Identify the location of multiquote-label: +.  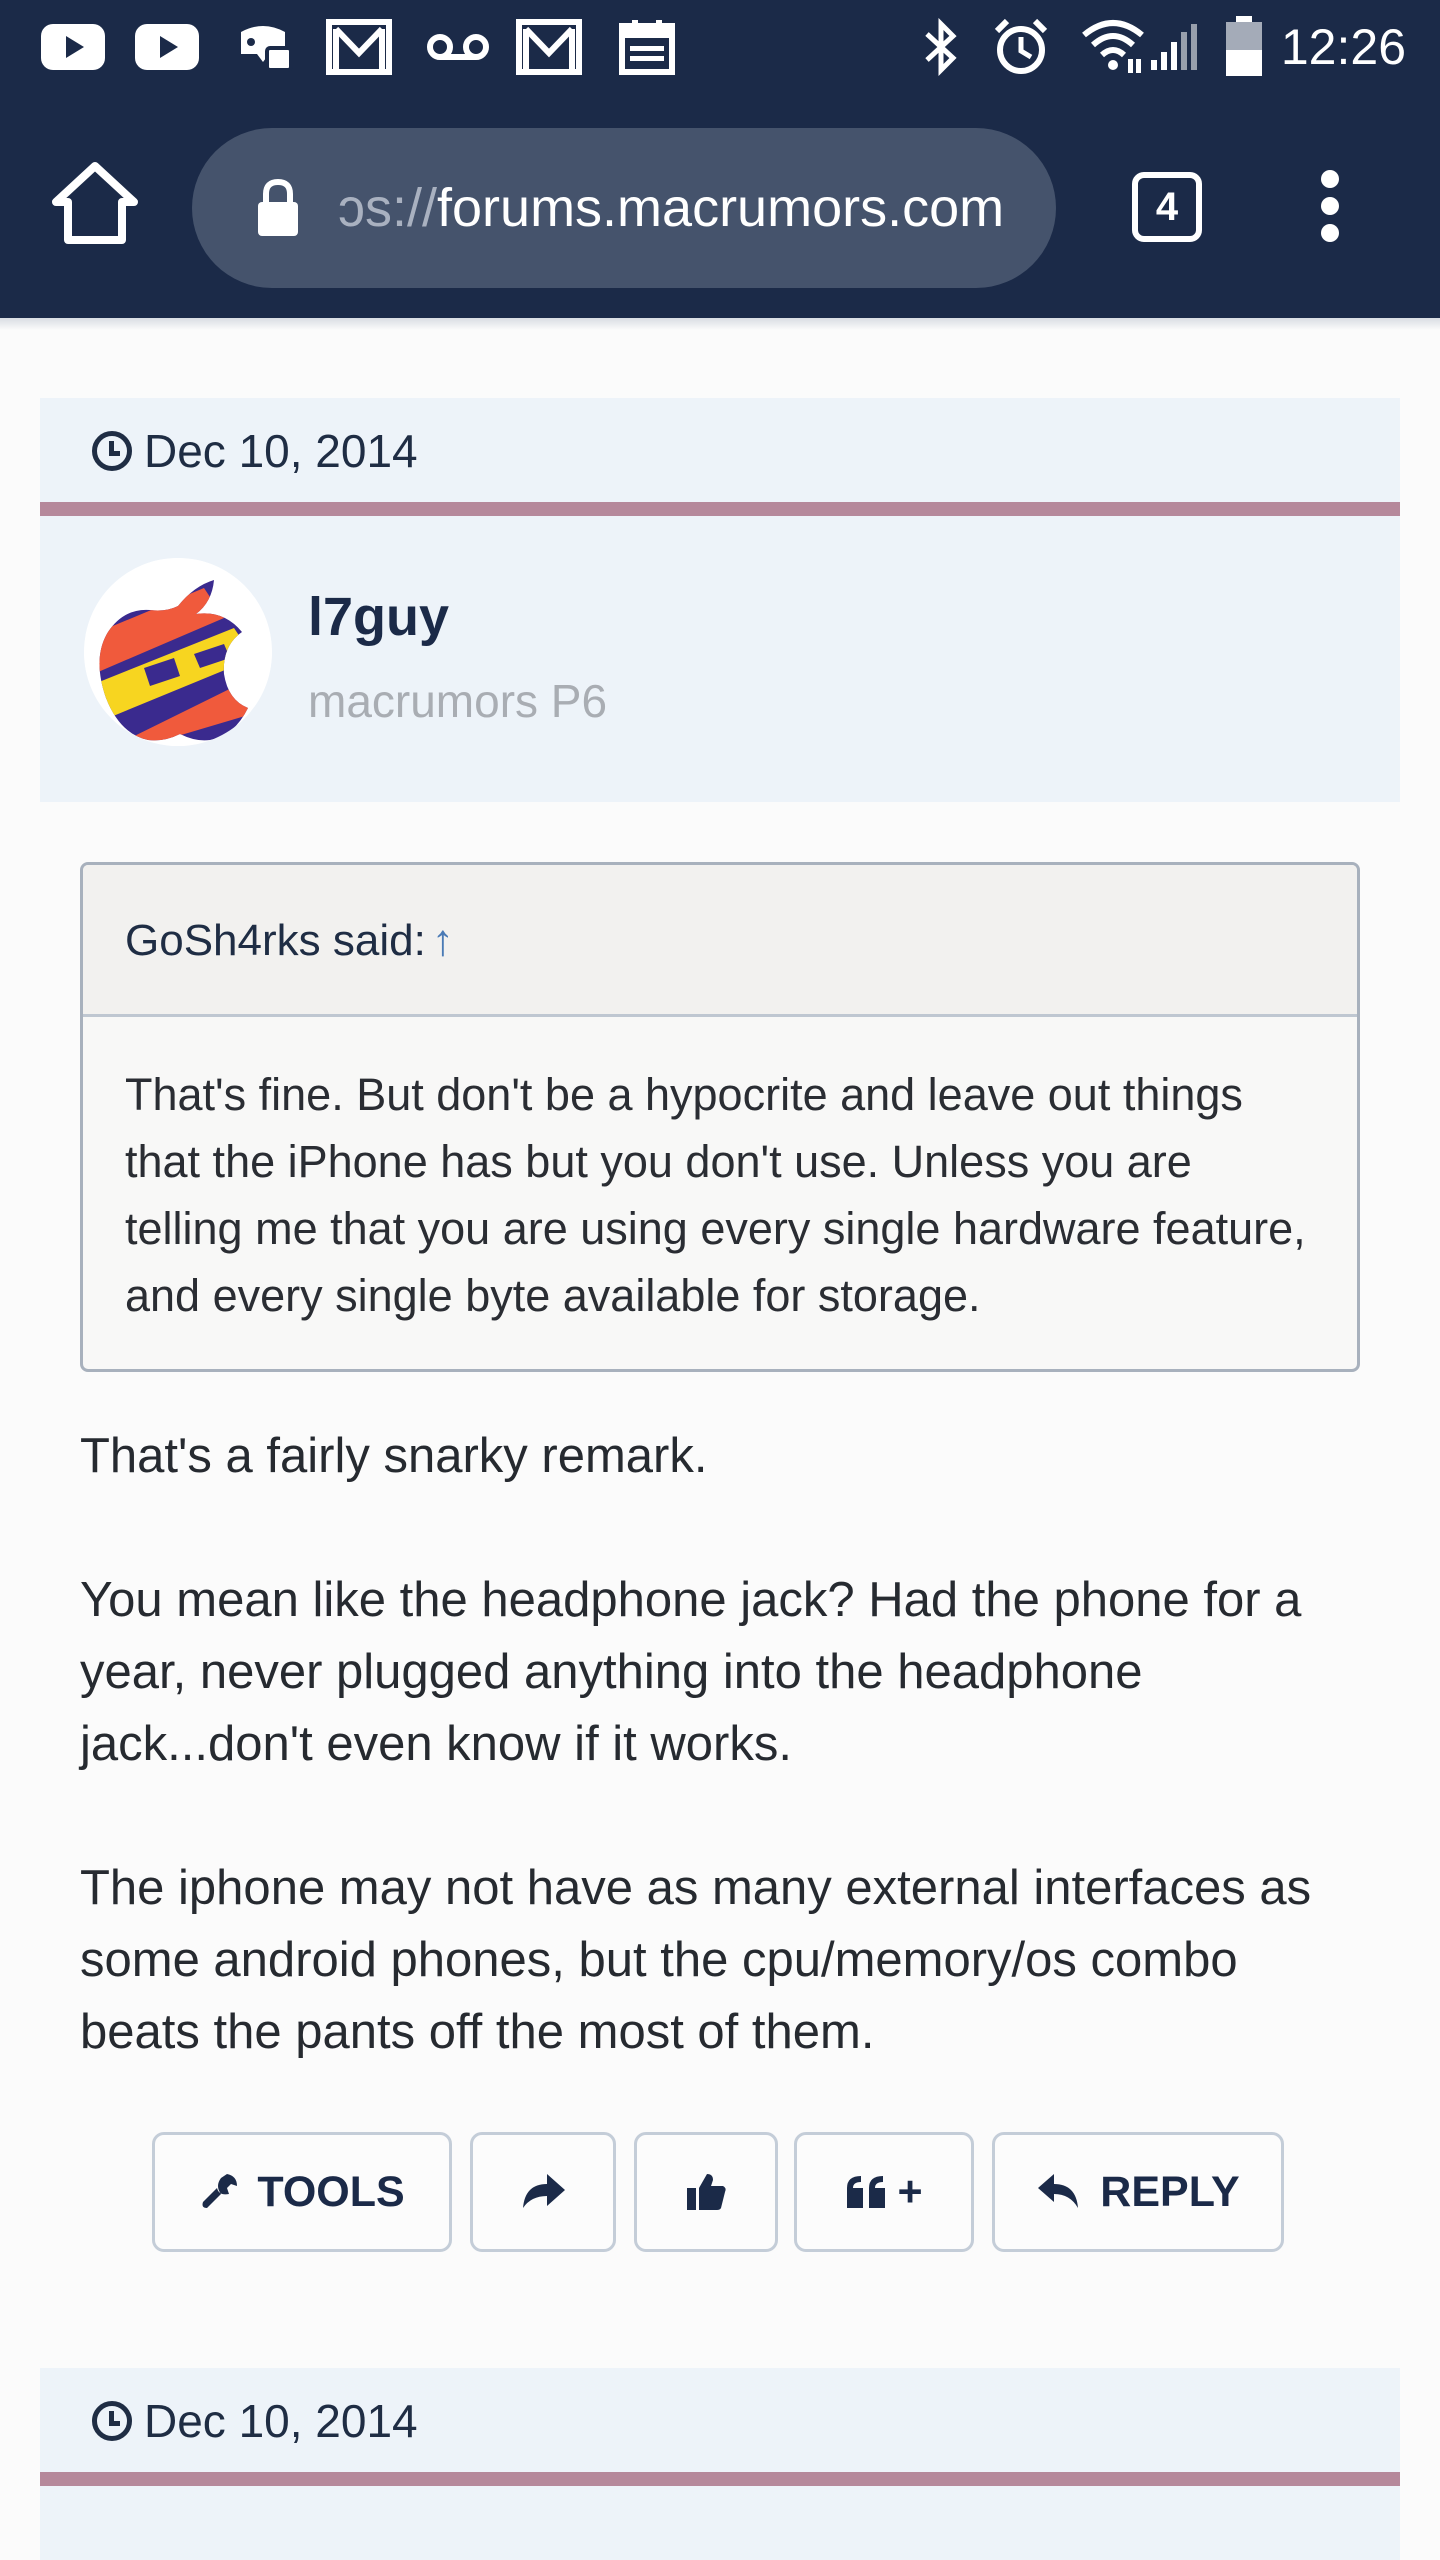
(910, 2191).